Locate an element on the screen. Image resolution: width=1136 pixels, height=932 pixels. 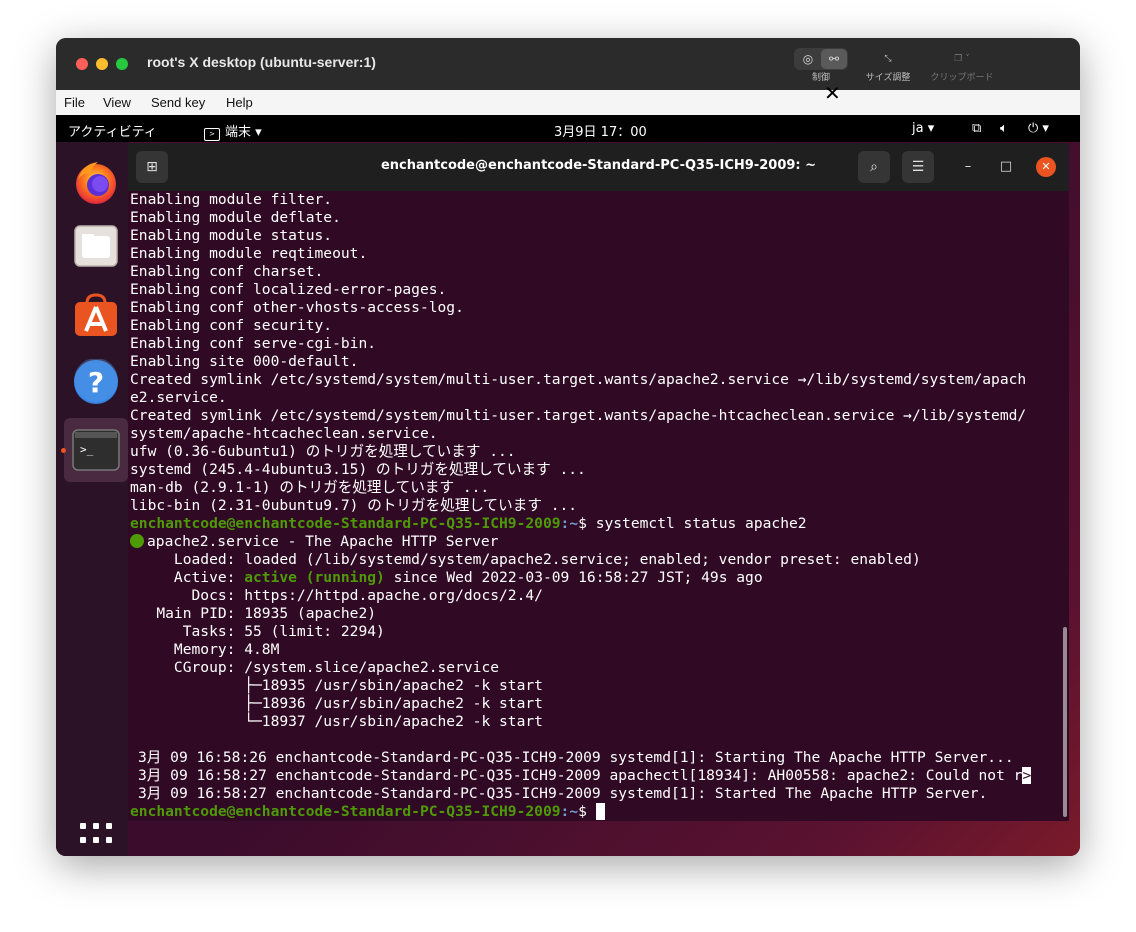
active-state: active (running) is located at coordinates (314, 577).